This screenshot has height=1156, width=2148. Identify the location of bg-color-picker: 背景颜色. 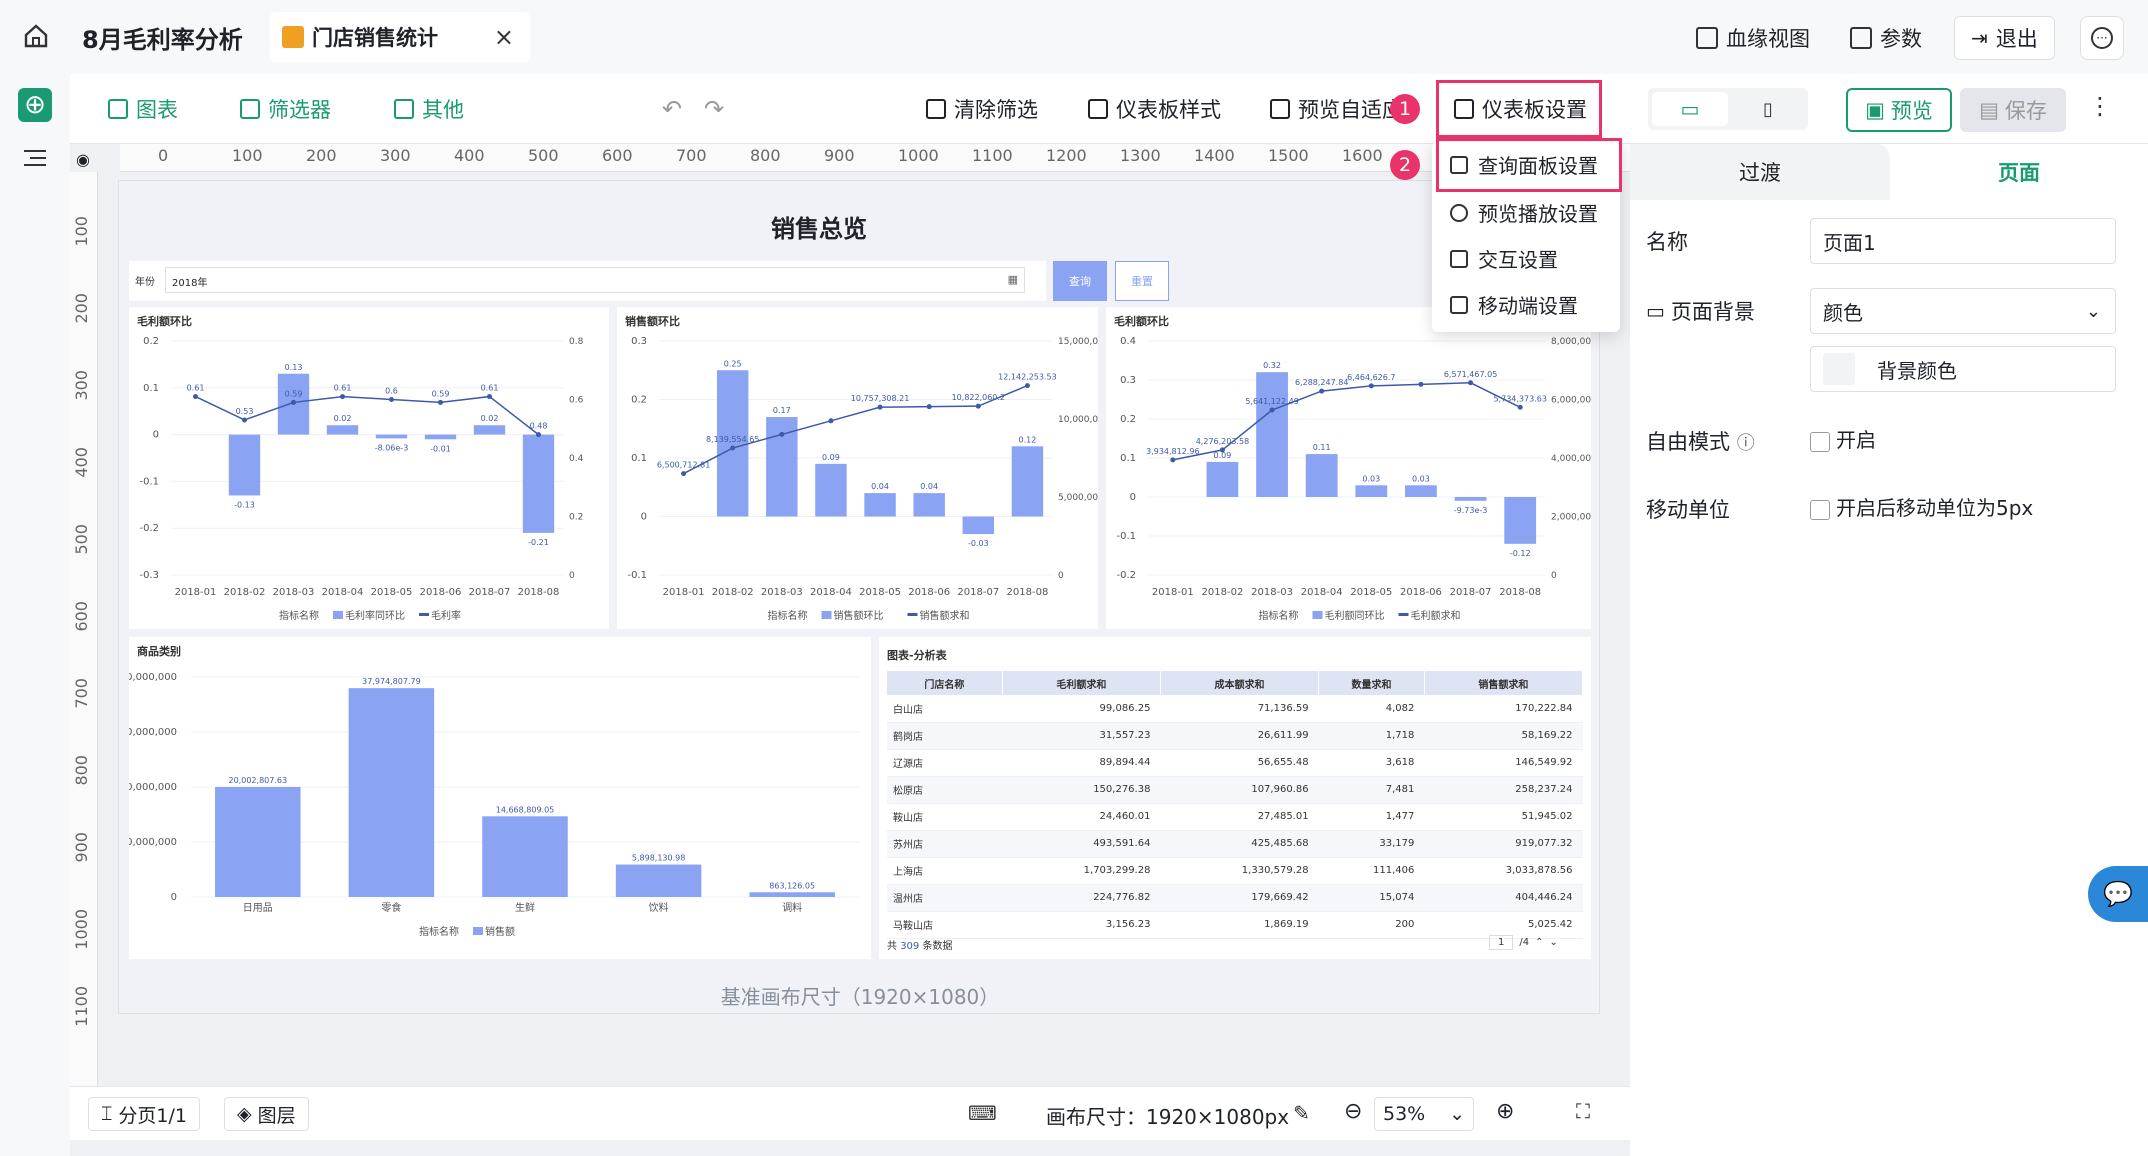
(1963, 369).